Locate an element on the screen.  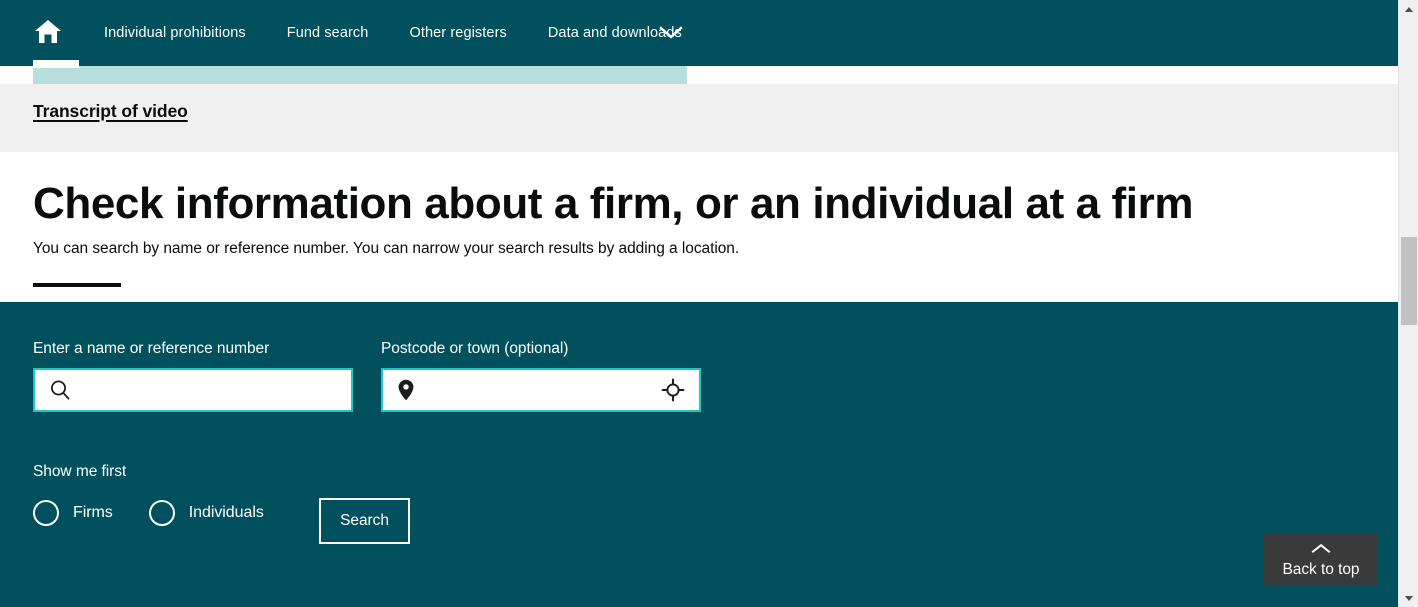
scrollbar-thumb is located at coordinates (1409, 281).